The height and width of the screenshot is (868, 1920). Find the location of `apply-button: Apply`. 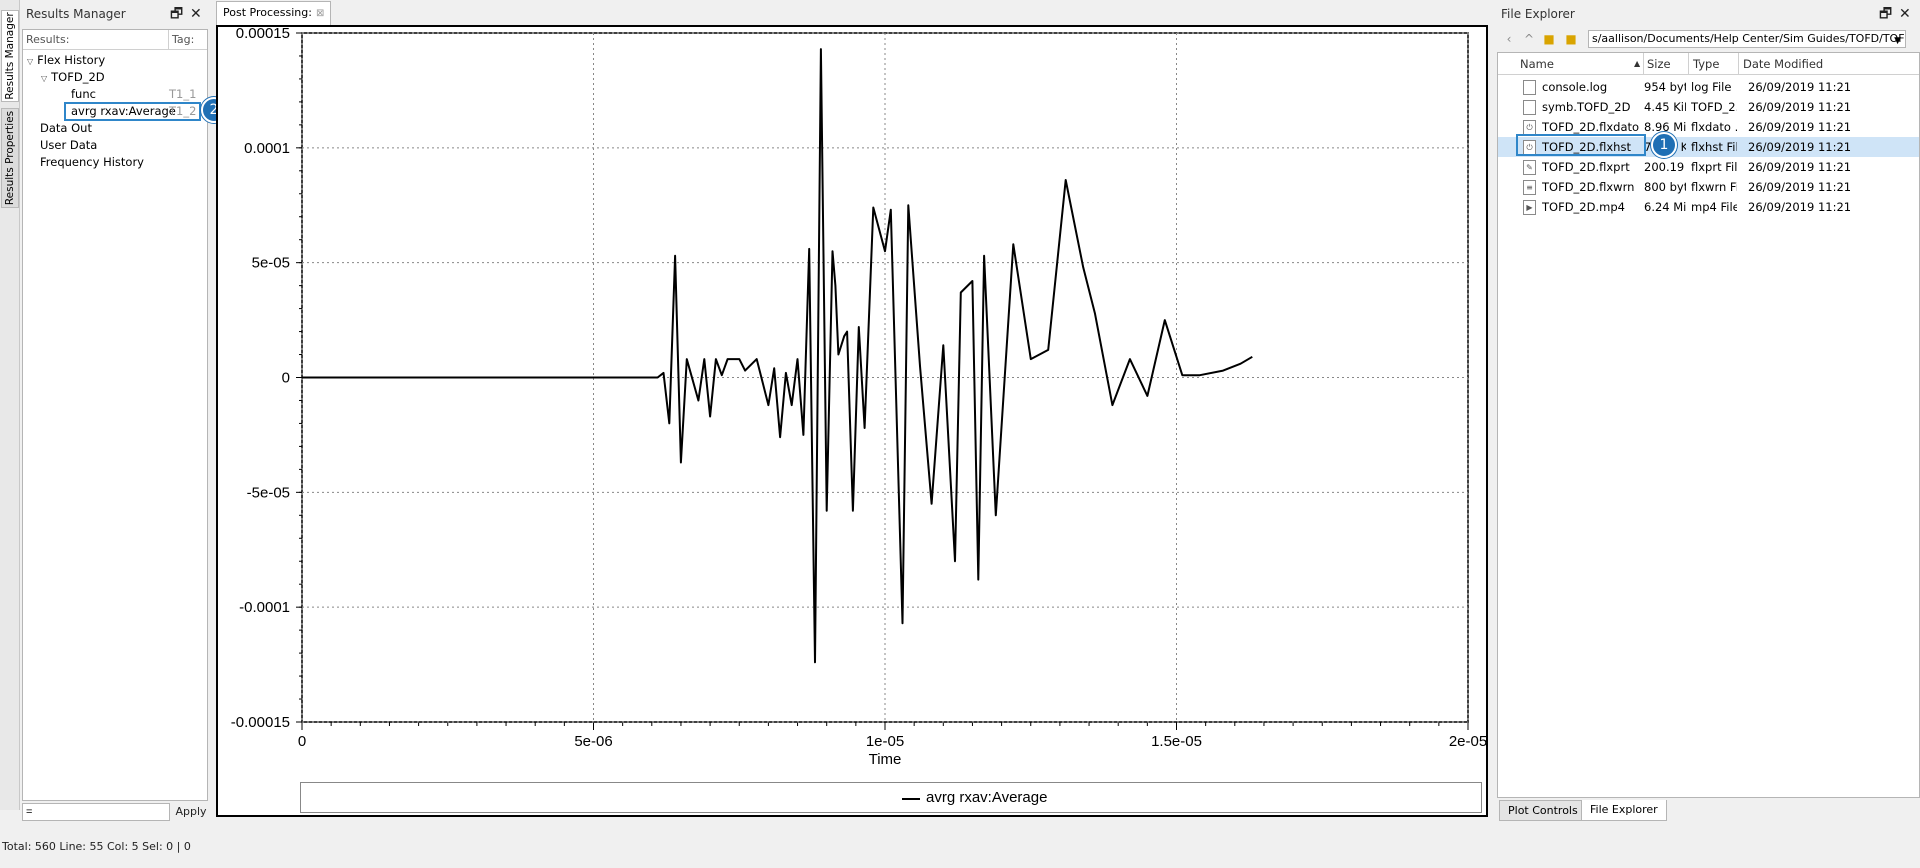

apply-button: Apply is located at coordinates (191, 812).